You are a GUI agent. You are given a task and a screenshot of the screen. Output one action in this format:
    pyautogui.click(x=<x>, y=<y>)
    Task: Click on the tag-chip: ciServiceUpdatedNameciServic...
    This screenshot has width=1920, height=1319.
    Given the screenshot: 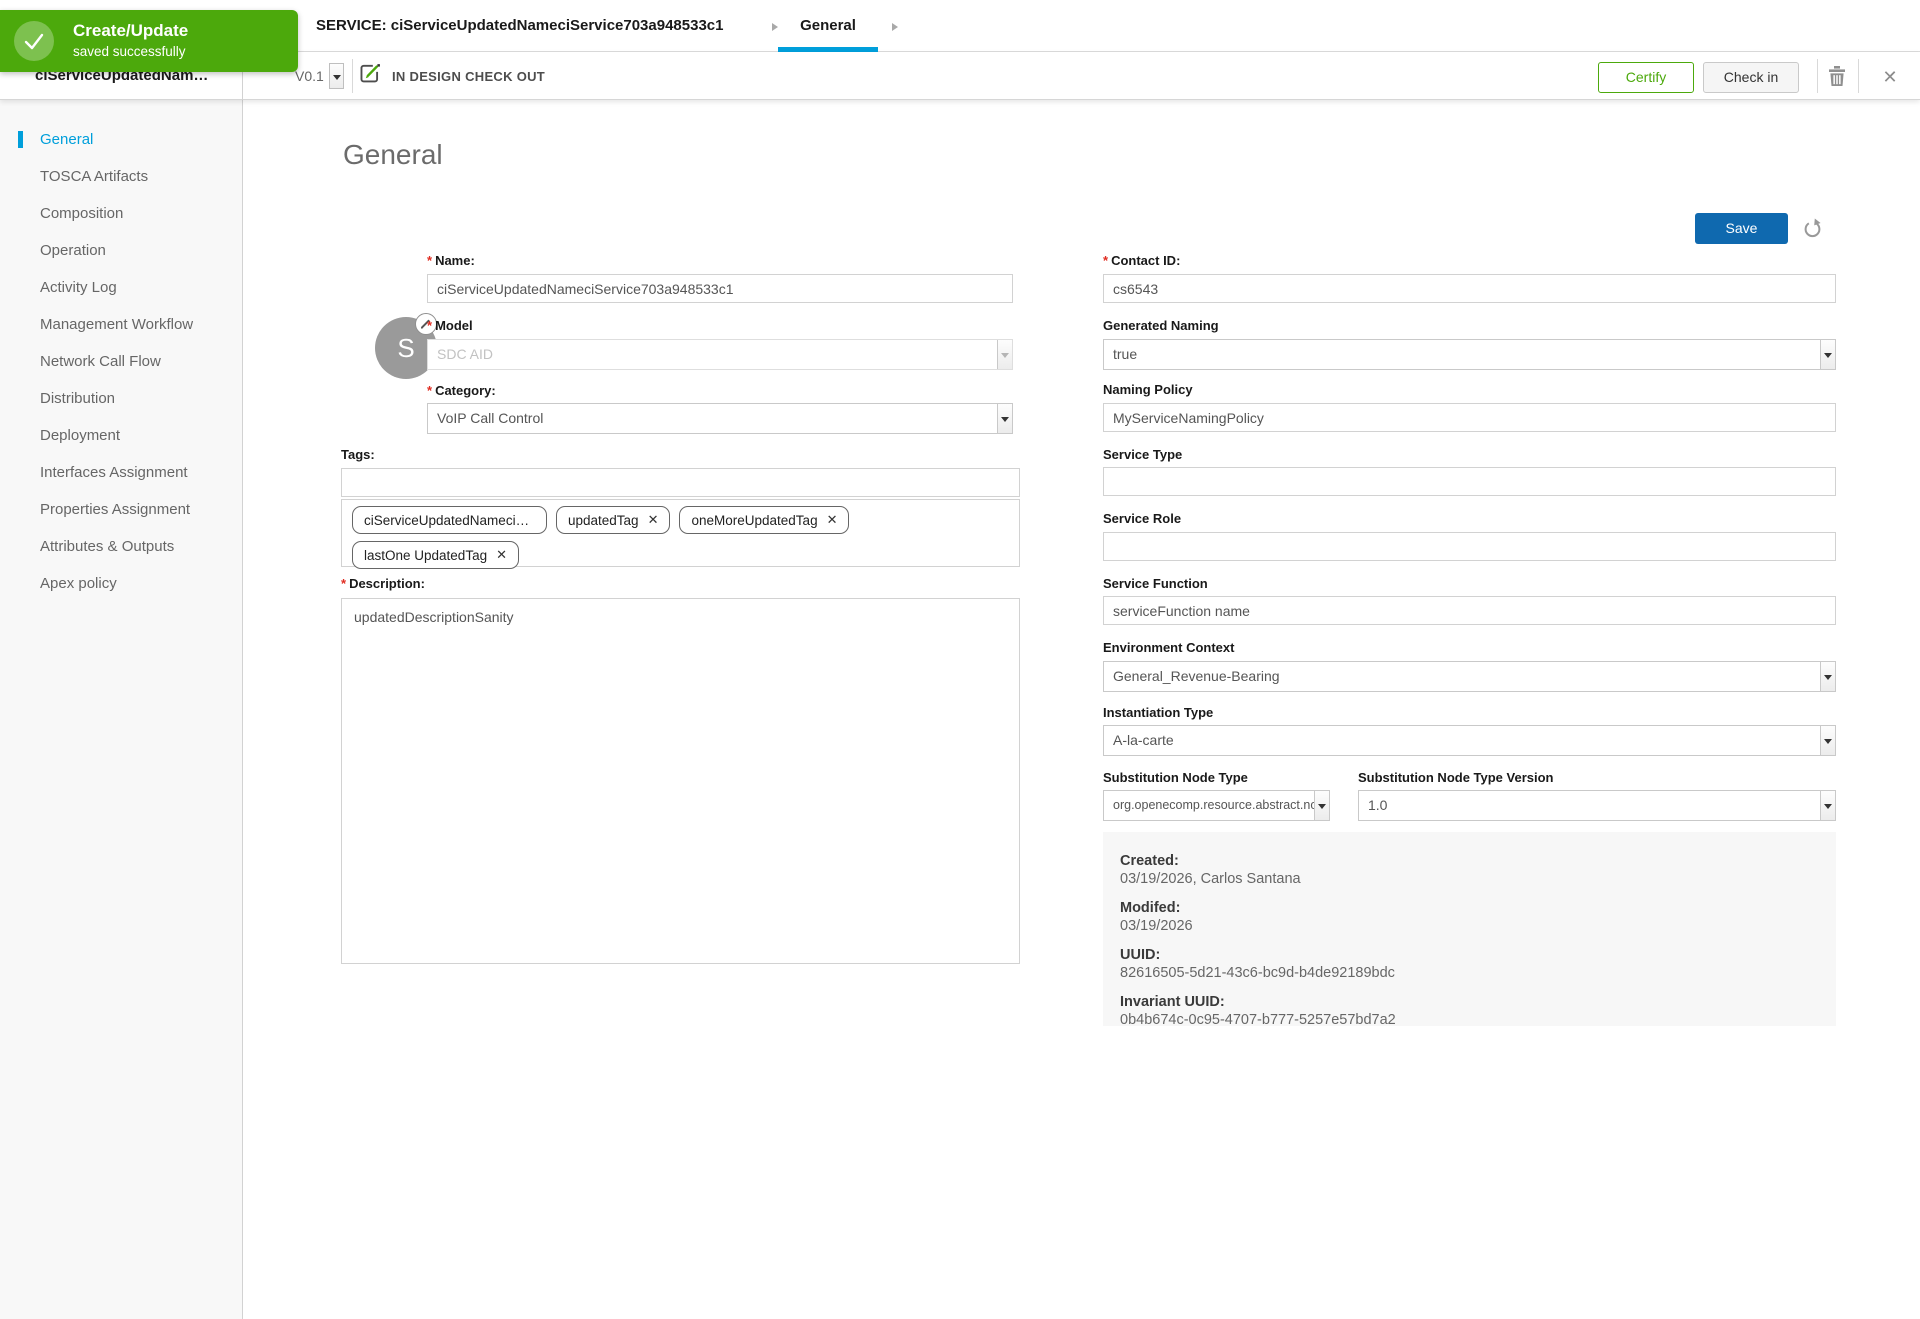 What is the action you would take?
    pyautogui.click(x=449, y=520)
    